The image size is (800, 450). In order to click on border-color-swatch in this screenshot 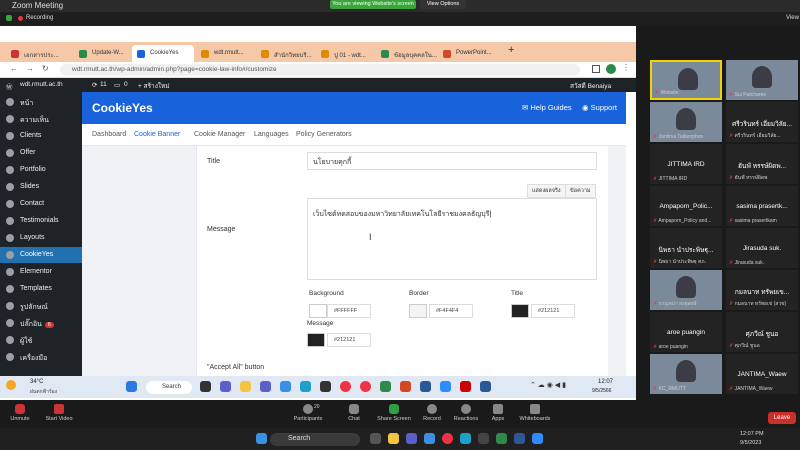, I will do `click(418, 311)`.